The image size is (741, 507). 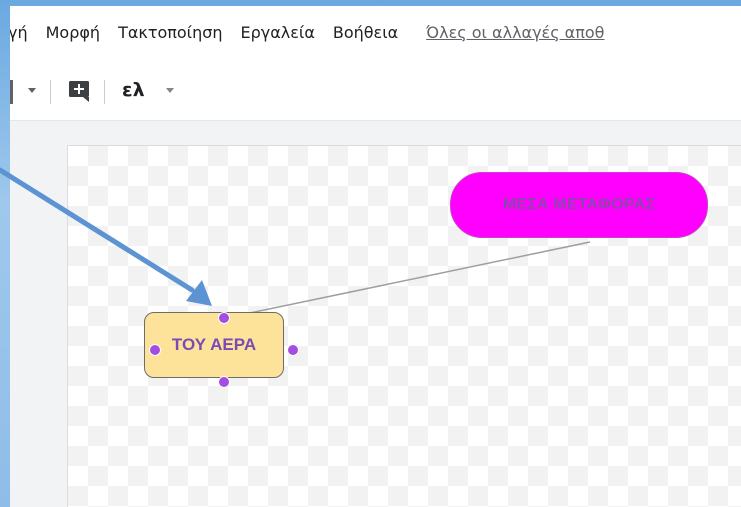 What do you see at coordinates (579, 205) in the screenshot?
I see `shape-mesa-metaforas: ΜΕΣΑ ΜΕΤΑΦΟΡΑΣ` at bounding box center [579, 205].